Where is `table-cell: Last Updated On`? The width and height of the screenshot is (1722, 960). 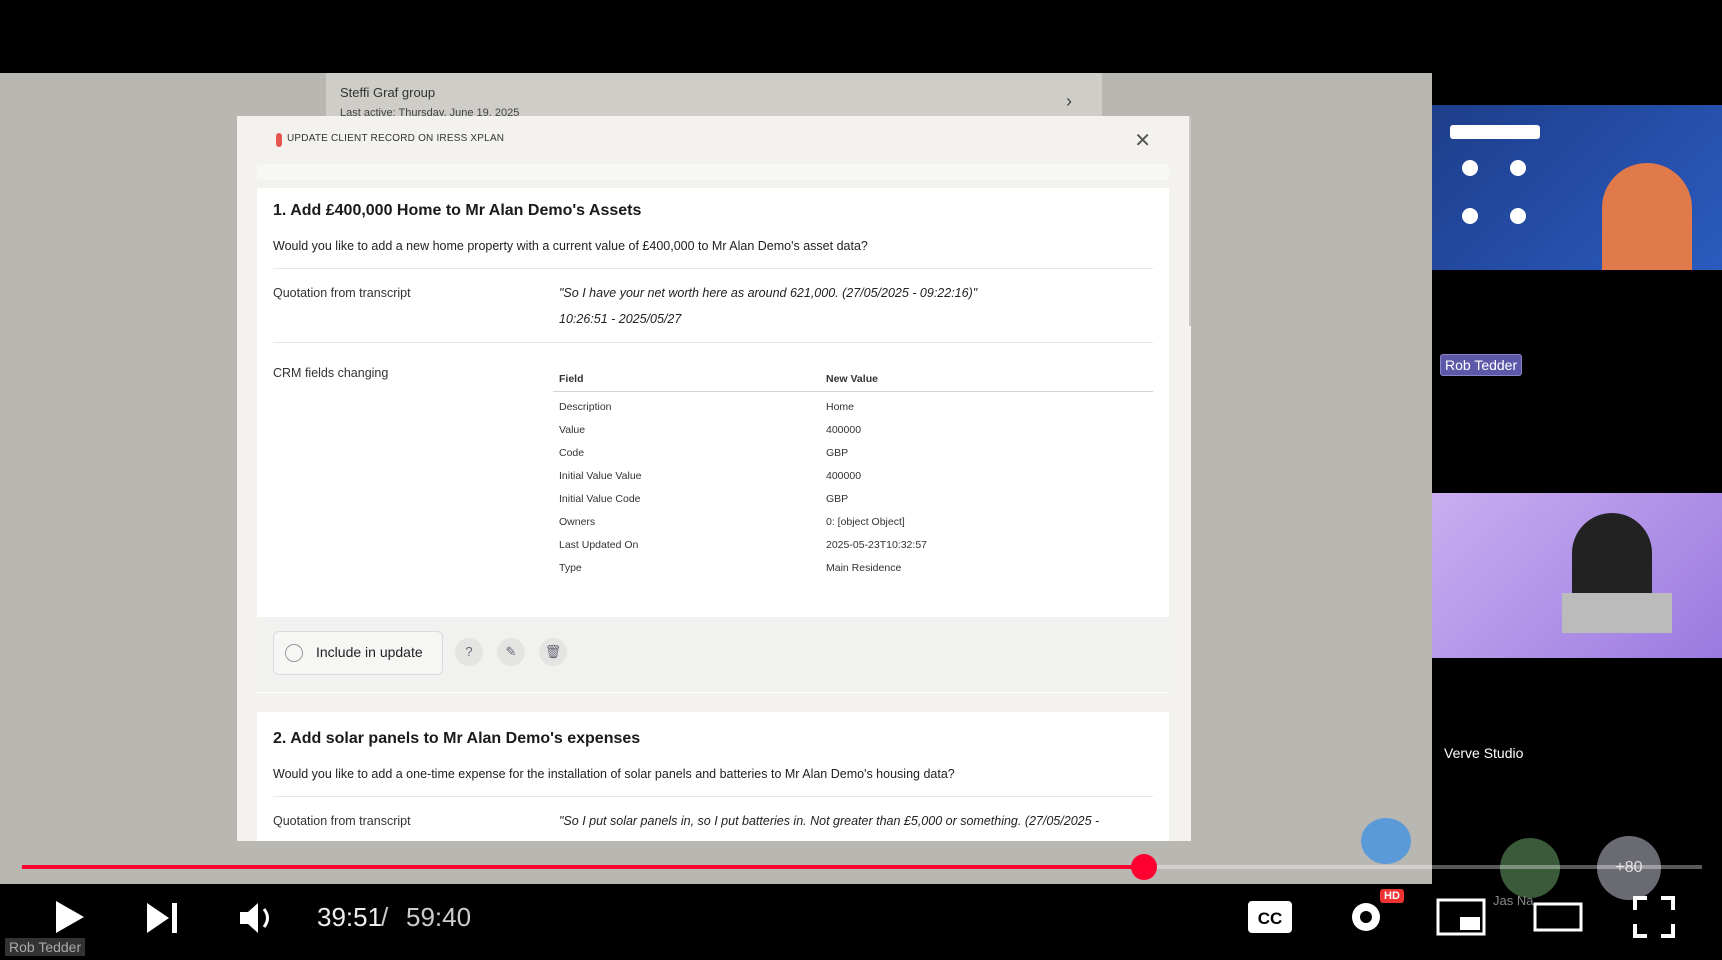 table-cell: Last Updated On is located at coordinates (599, 545).